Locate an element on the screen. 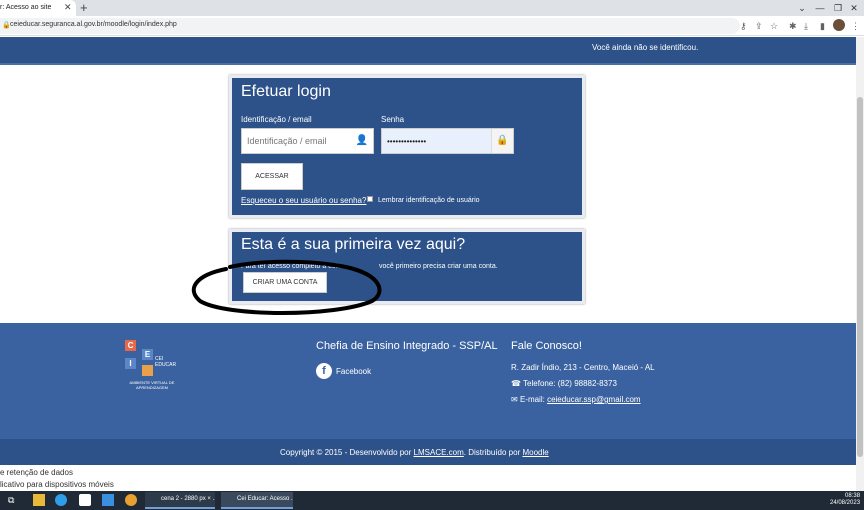 The image size is (864, 510). share-icon: ⇪ is located at coordinates (759, 26).